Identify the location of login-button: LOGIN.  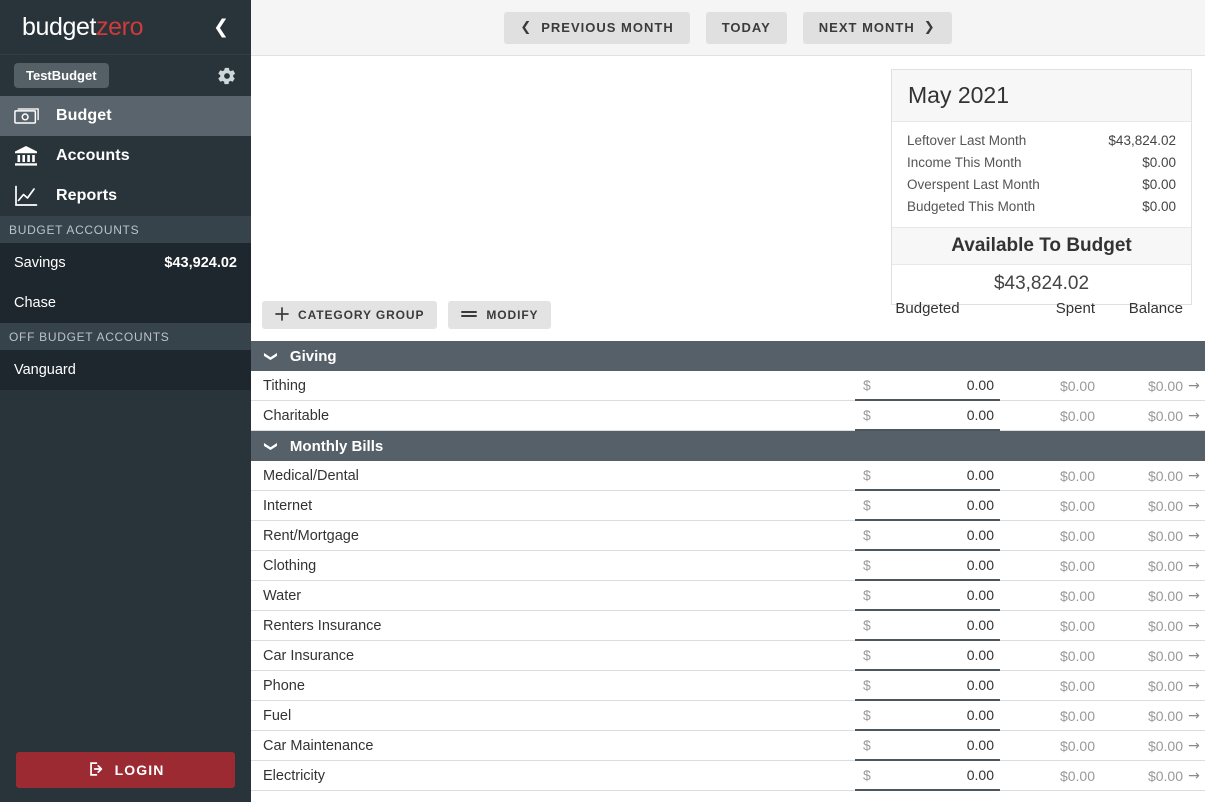
(125, 770).